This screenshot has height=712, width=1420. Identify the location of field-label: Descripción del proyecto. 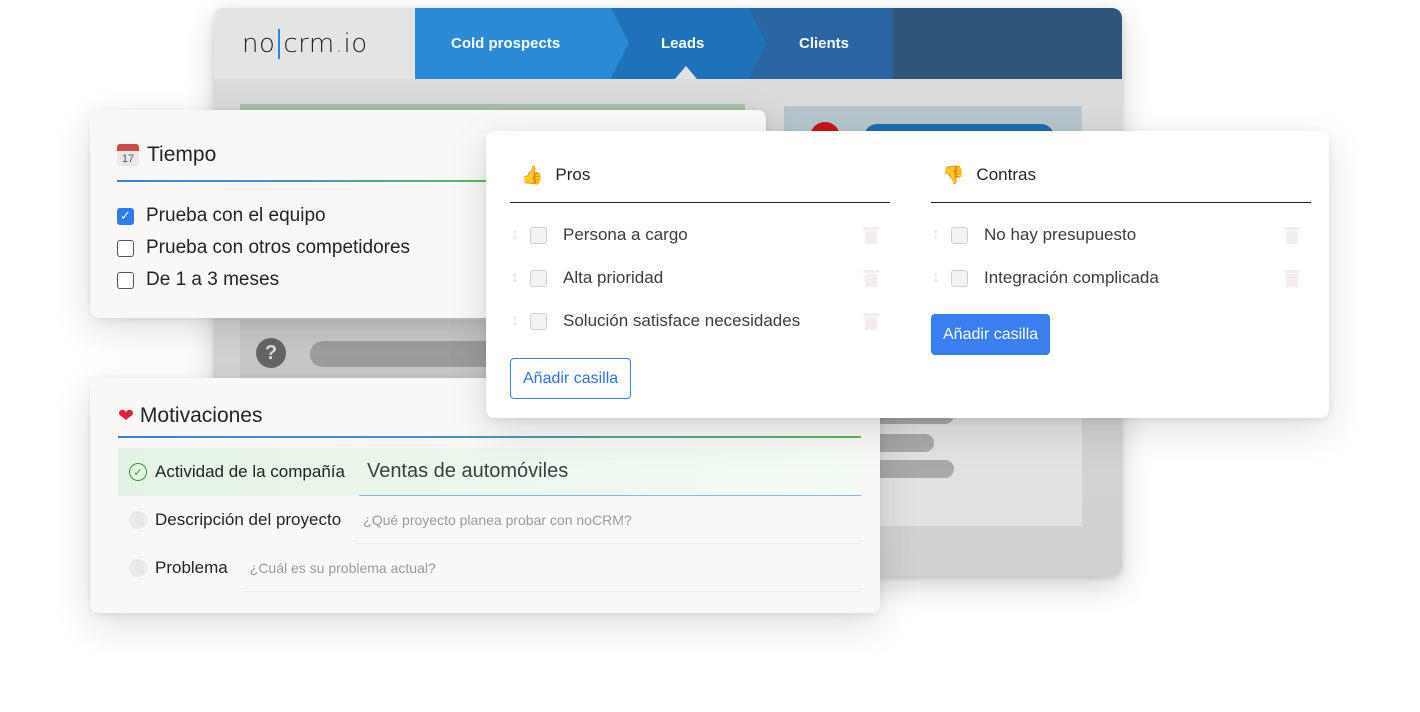
(248, 519).